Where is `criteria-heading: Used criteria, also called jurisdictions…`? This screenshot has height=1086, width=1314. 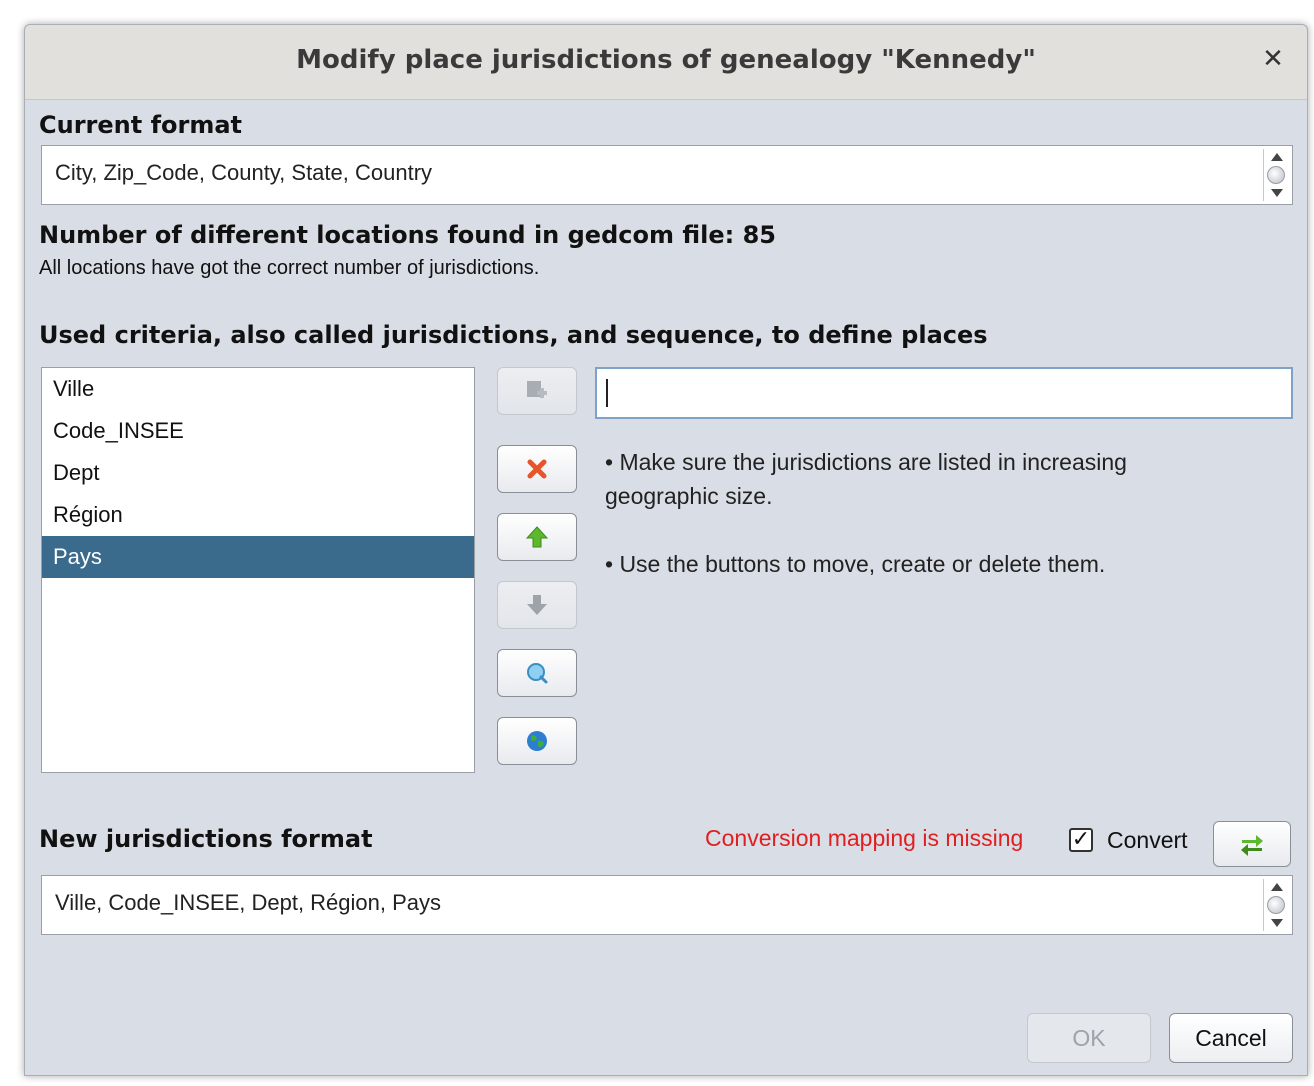 criteria-heading: Used criteria, also called jurisdictions… is located at coordinates (513, 335).